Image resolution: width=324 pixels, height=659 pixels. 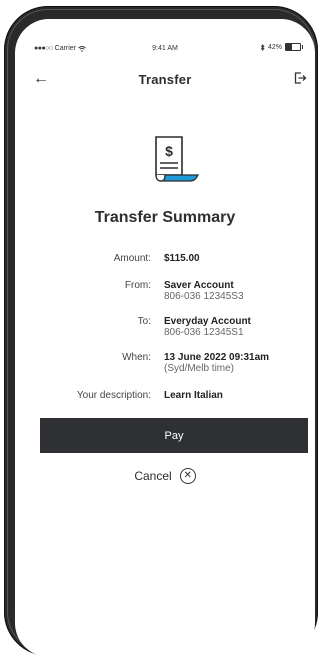 I want to click on logout-button, so click(x=300, y=80).